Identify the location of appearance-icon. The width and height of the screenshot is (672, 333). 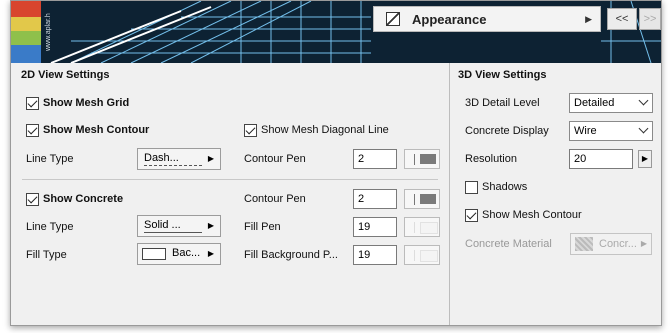
(393, 19).